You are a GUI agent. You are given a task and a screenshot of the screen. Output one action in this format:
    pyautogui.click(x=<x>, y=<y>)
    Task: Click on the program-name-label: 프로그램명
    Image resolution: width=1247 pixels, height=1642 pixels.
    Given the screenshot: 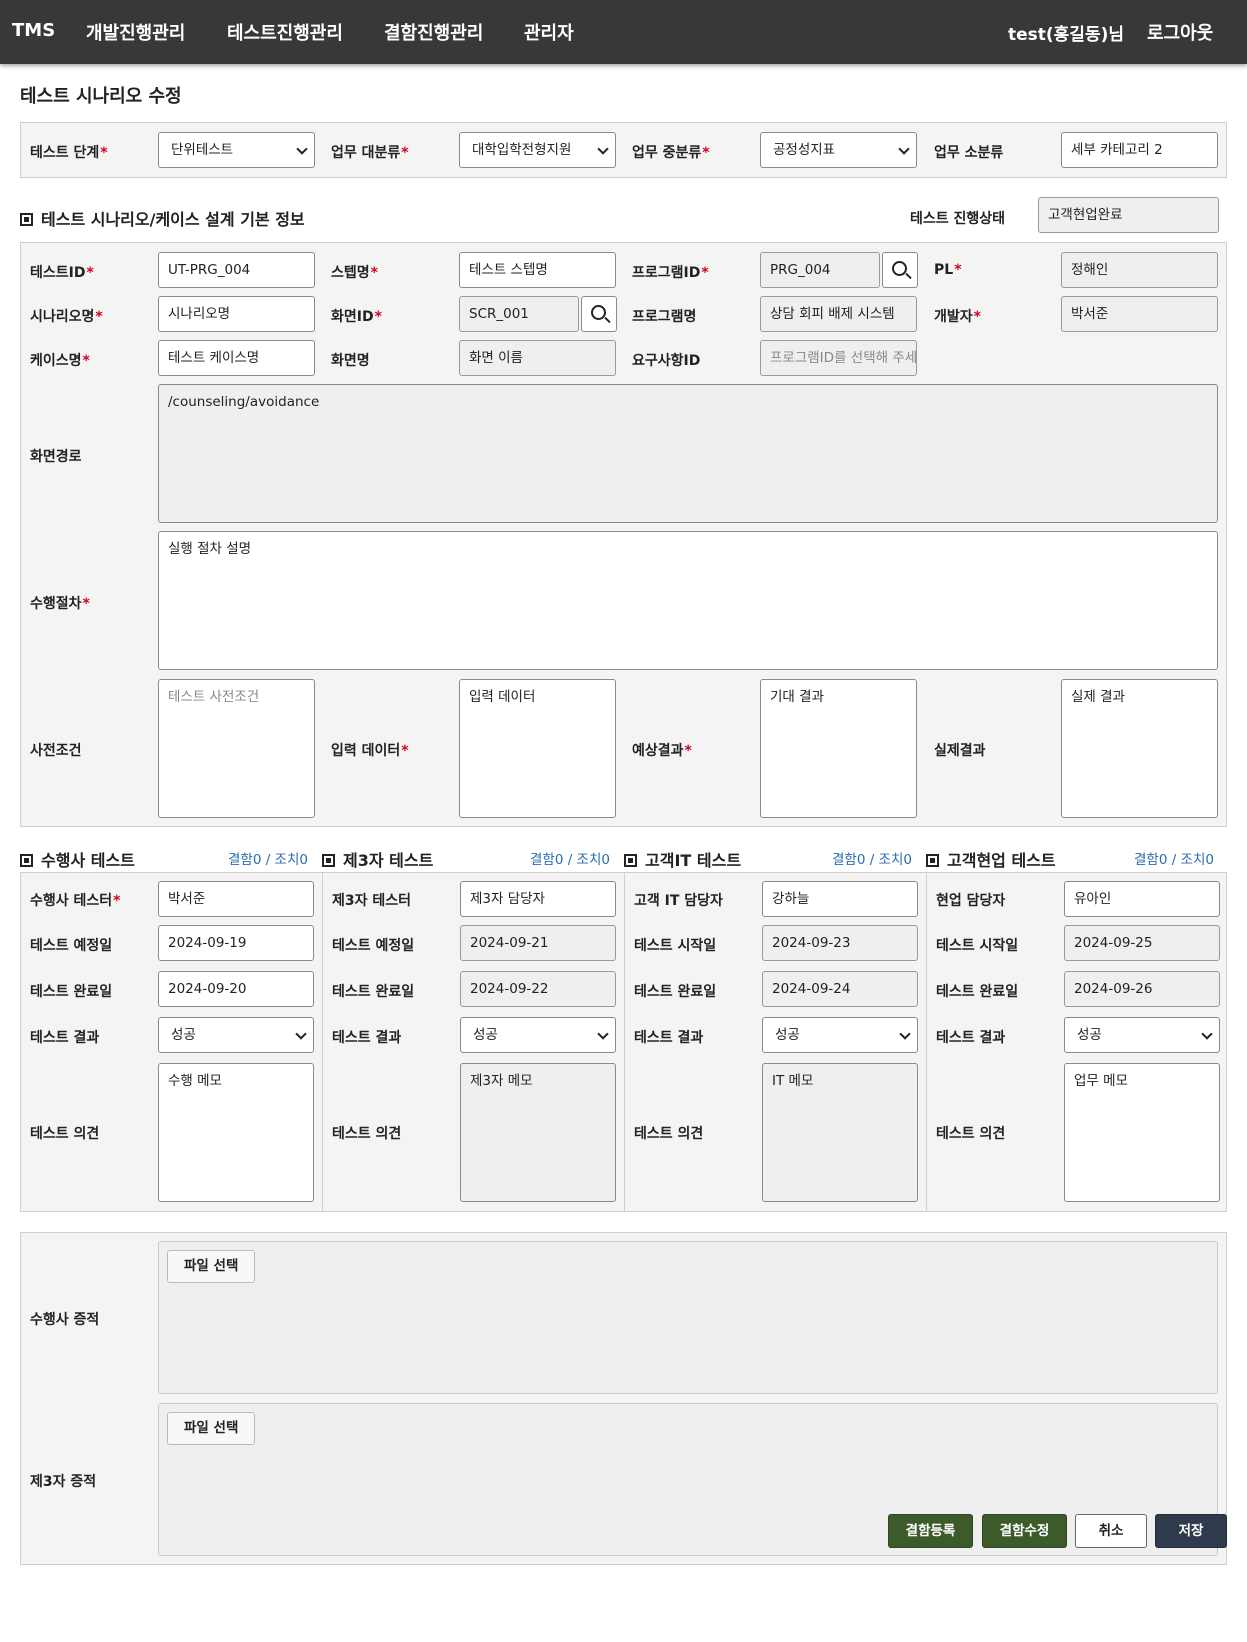 What is the action you would take?
    pyautogui.click(x=664, y=317)
    